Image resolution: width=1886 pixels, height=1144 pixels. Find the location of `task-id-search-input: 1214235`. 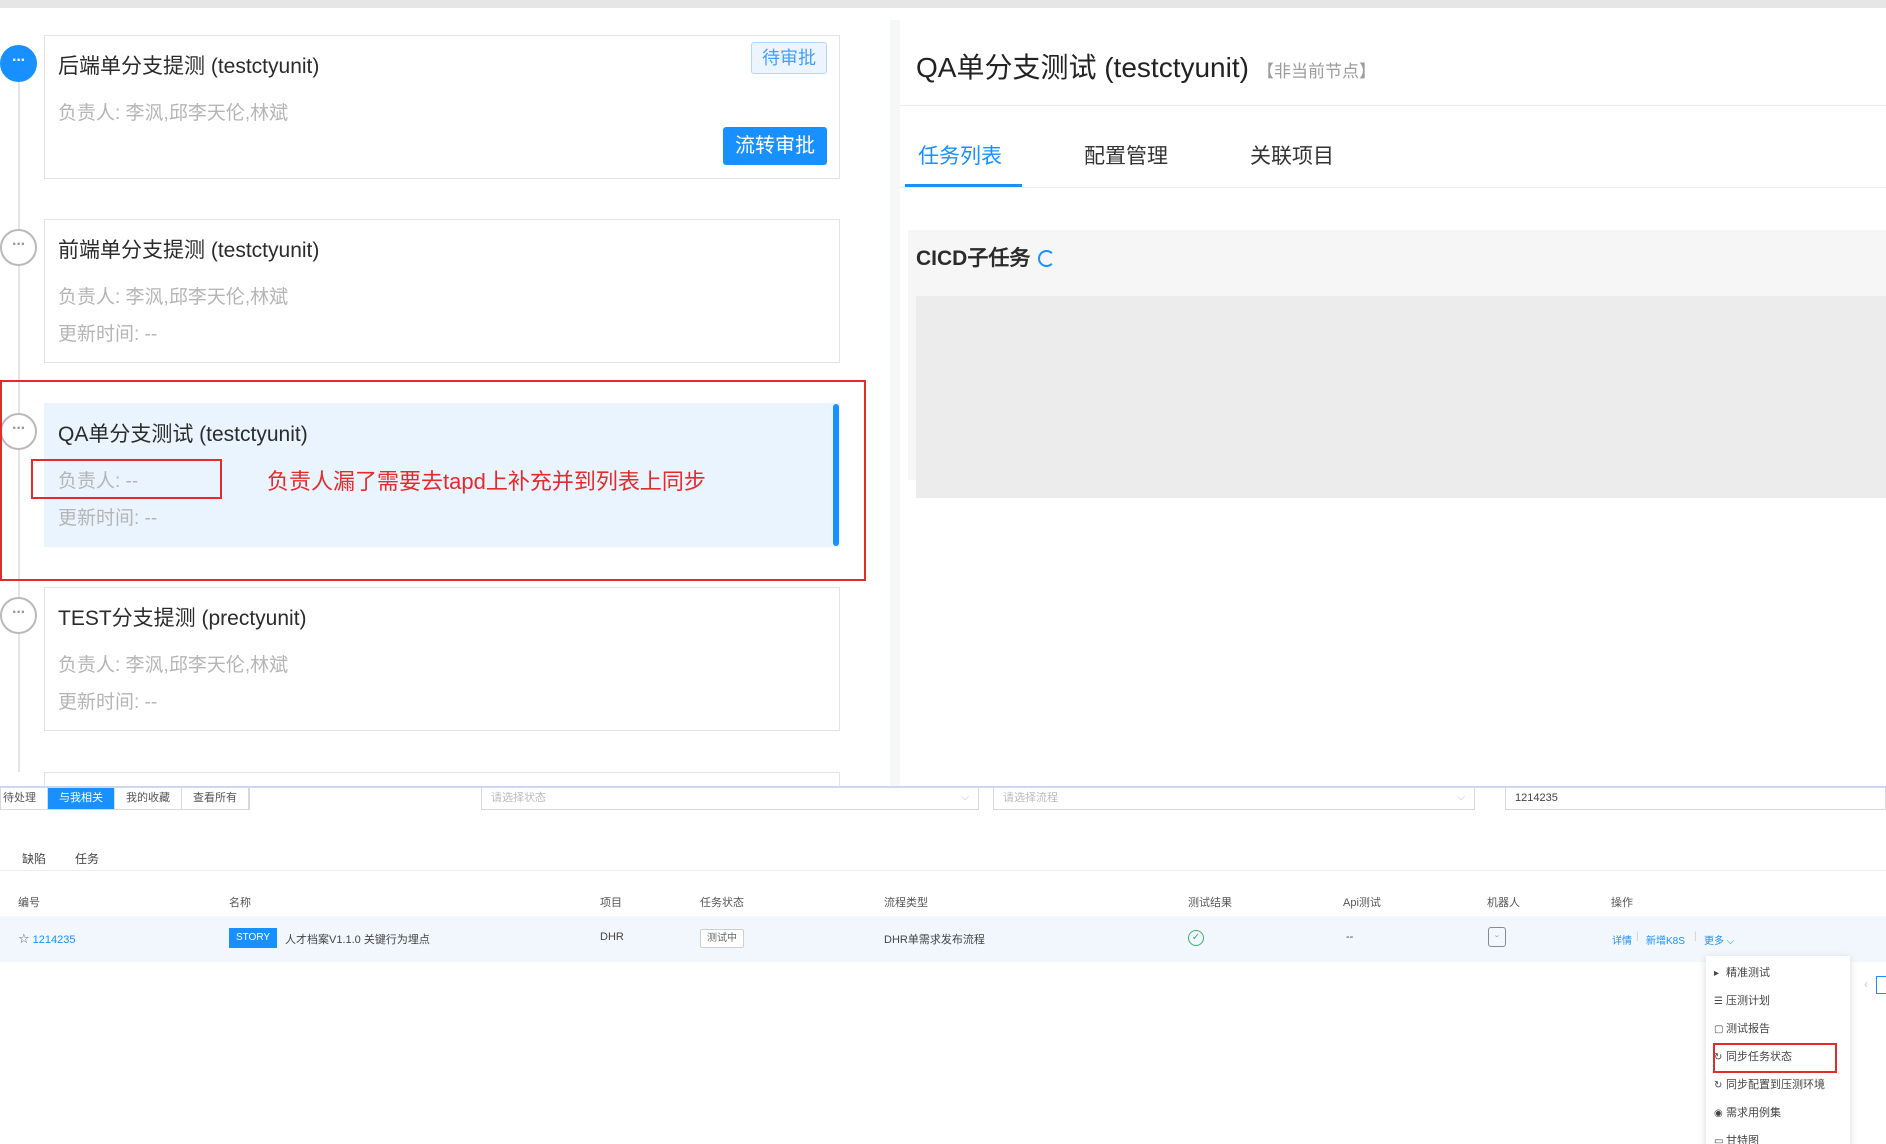

task-id-search-input: 1214235 is located at coordinates (1695, 799).